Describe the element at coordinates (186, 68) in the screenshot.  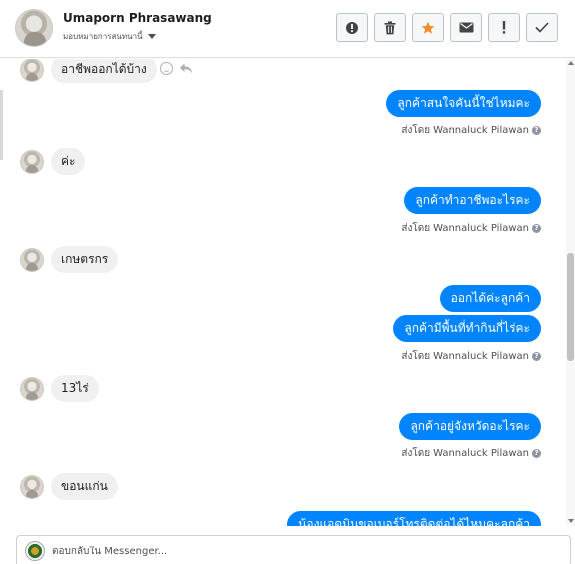
I see `reply-icon` at that location.